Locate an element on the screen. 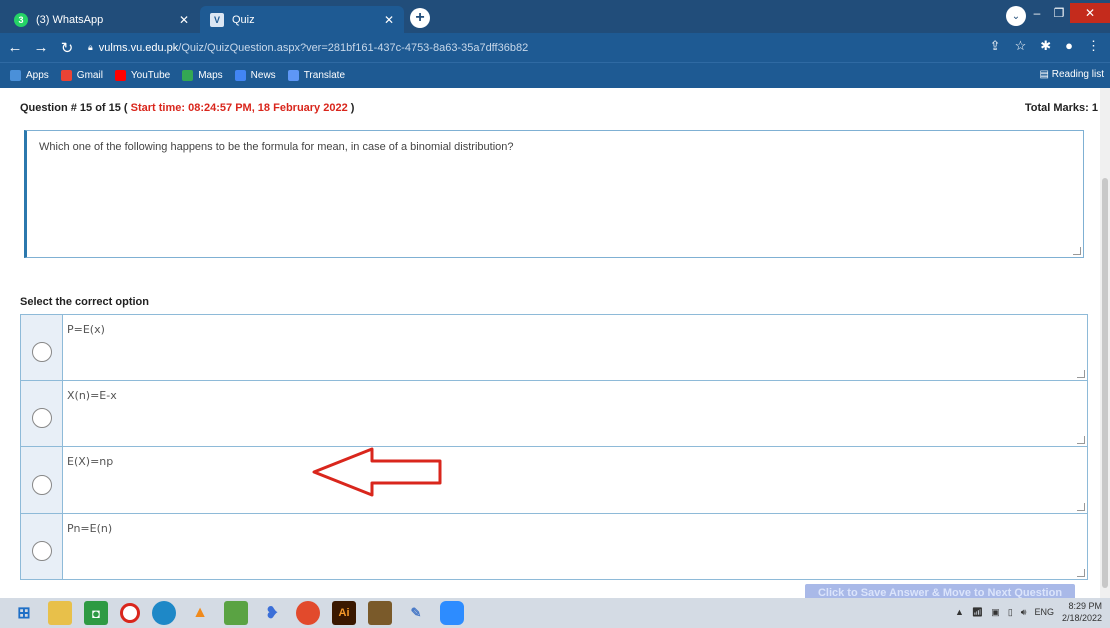  vlc-icon: ▲ is located at coordinates (200, 613).